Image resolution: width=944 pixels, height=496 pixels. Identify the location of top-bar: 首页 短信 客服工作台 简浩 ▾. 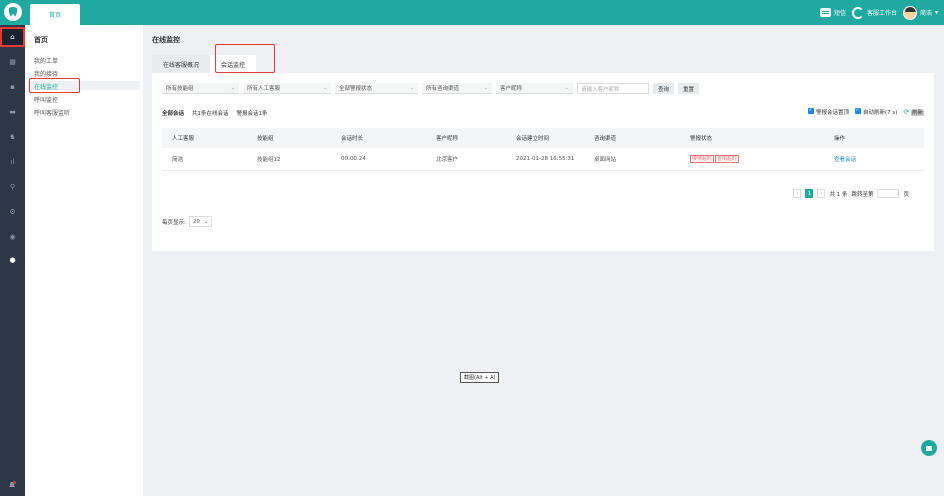
(472, 12).